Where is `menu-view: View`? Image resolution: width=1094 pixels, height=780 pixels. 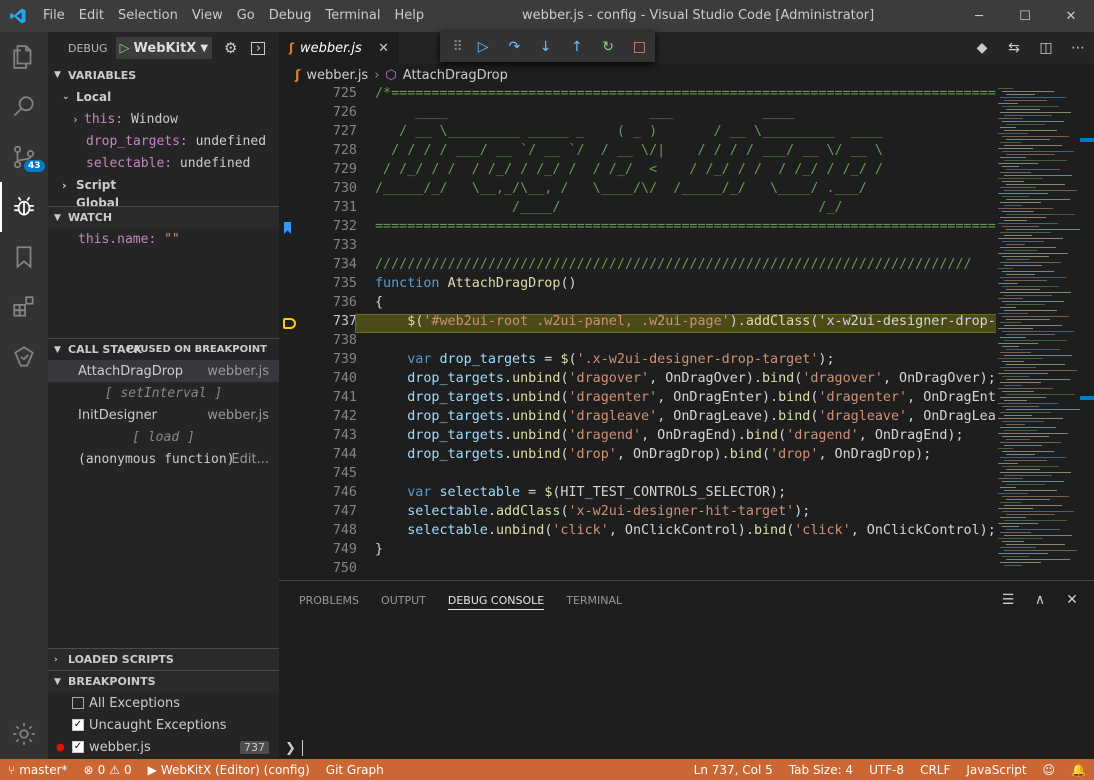 menu-view: View is located at coordinates (207, 16).